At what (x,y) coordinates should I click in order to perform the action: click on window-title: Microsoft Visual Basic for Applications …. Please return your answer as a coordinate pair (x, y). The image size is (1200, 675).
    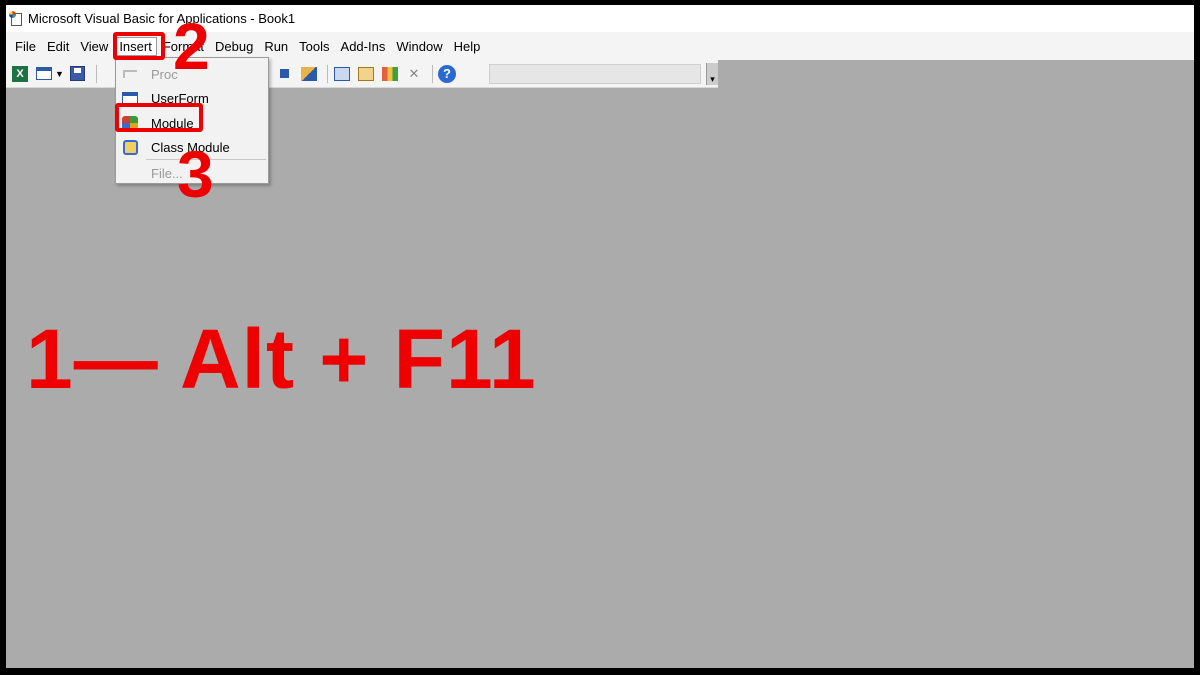
    Looking at the image, I should click on (162, 18).